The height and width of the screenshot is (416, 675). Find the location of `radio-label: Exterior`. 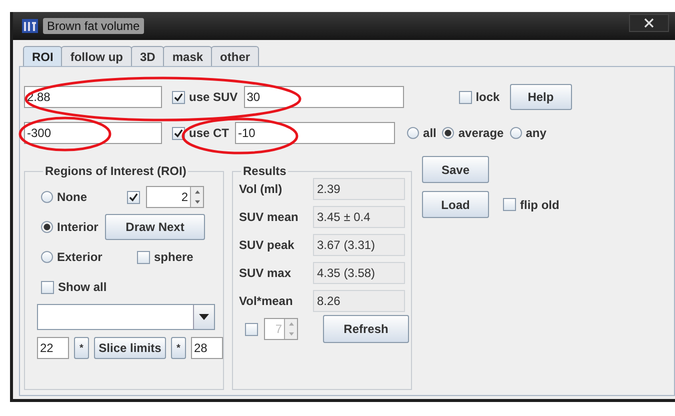

radio-label: Exterior is located at coordinates (80, 257).